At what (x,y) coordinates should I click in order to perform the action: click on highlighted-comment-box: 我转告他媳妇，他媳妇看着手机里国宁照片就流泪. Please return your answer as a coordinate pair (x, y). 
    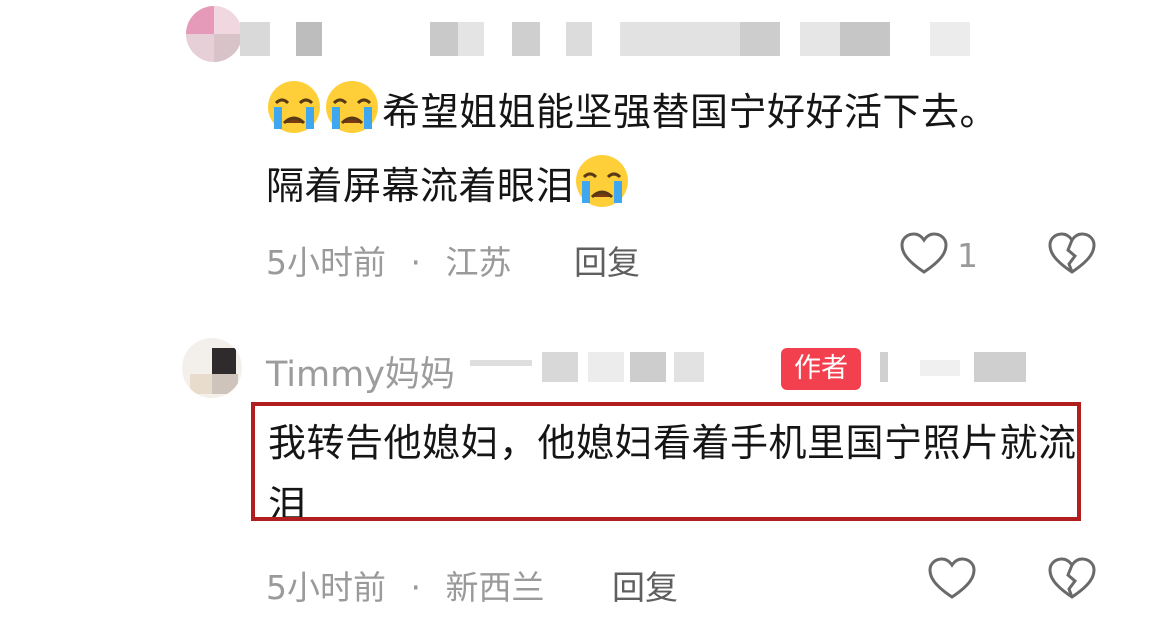
    Looking at the image, I should click on (666, 461).